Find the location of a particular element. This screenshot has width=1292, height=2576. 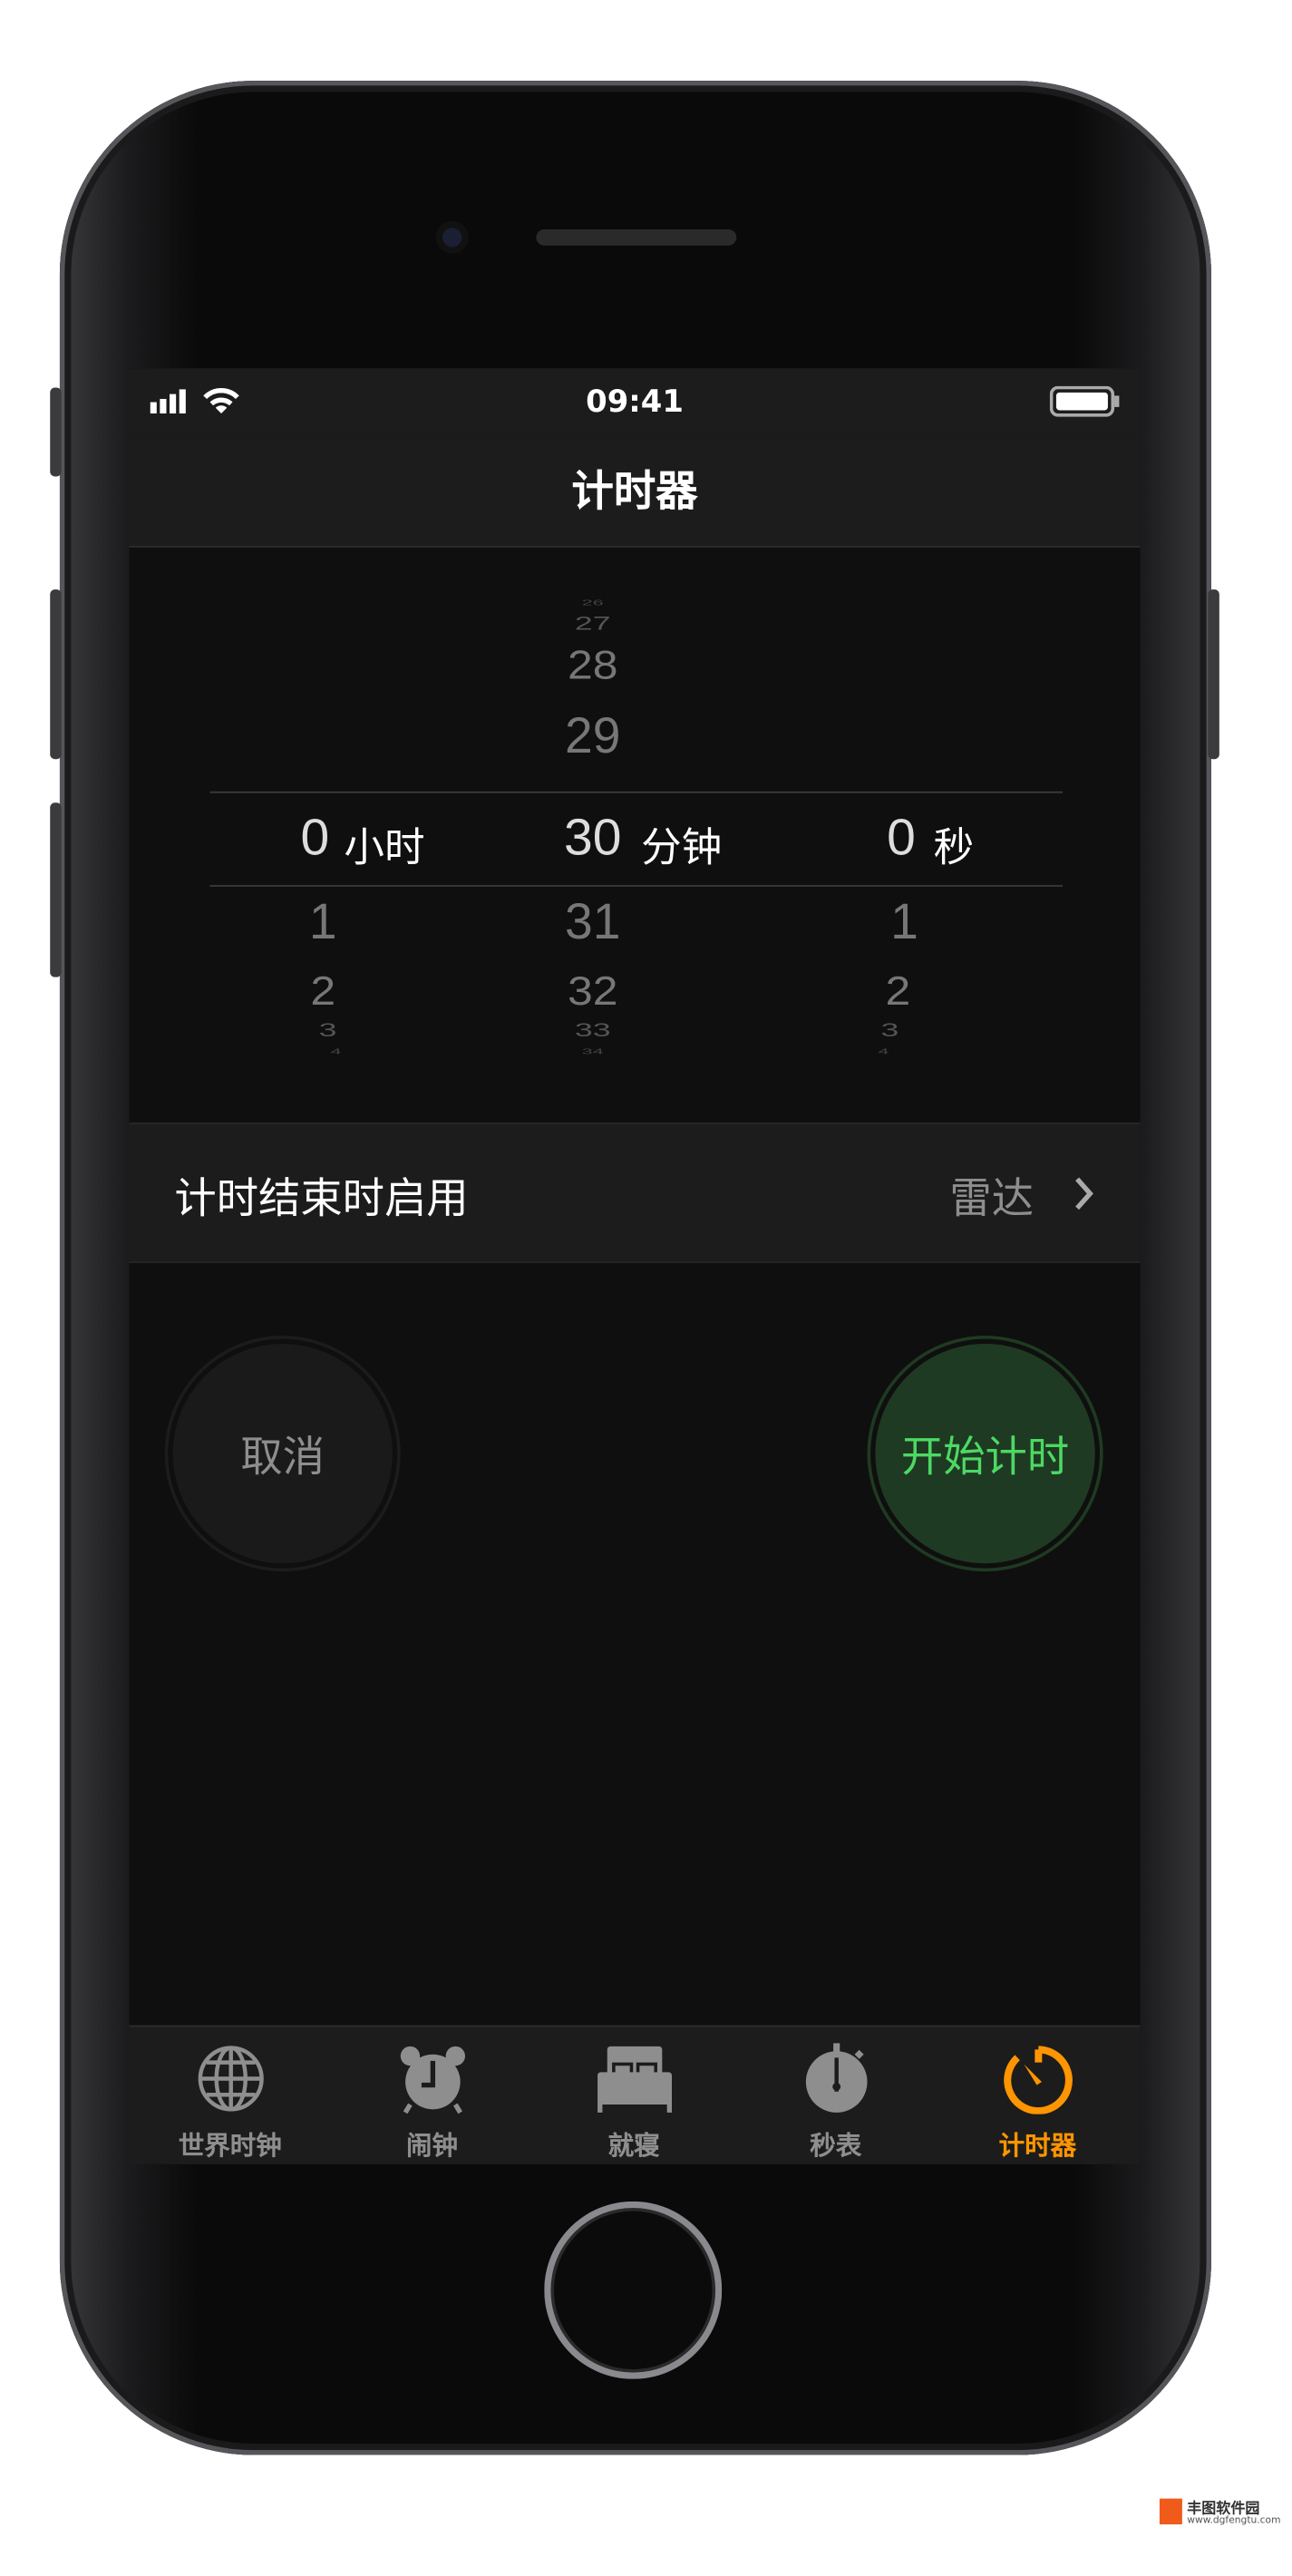

picker-minutes-option: 26 is located at coordinates (592, 602).